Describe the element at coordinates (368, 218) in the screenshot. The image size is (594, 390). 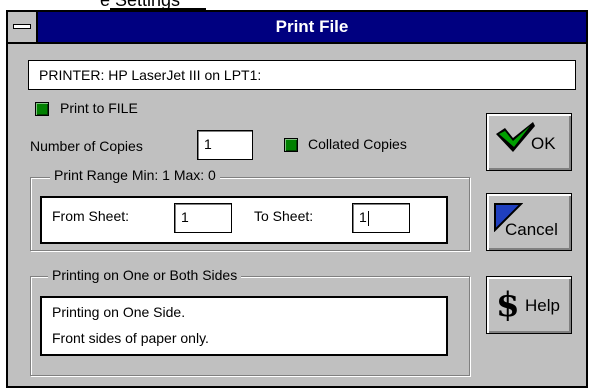
I see `text-caret` at that location.